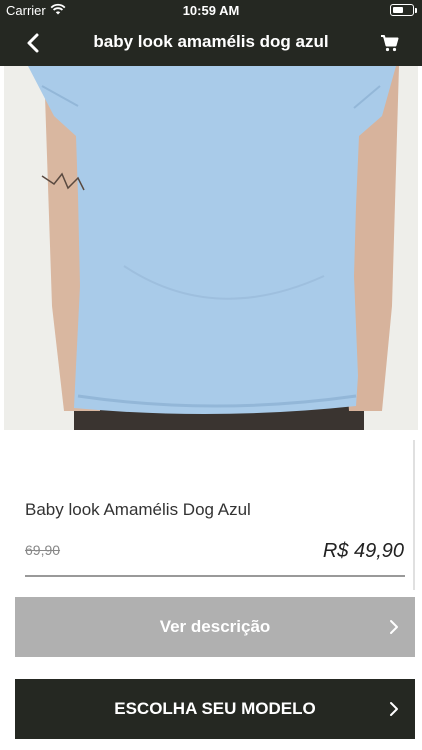  I want to click on clock: 10:59 AM, so click(211, 10).